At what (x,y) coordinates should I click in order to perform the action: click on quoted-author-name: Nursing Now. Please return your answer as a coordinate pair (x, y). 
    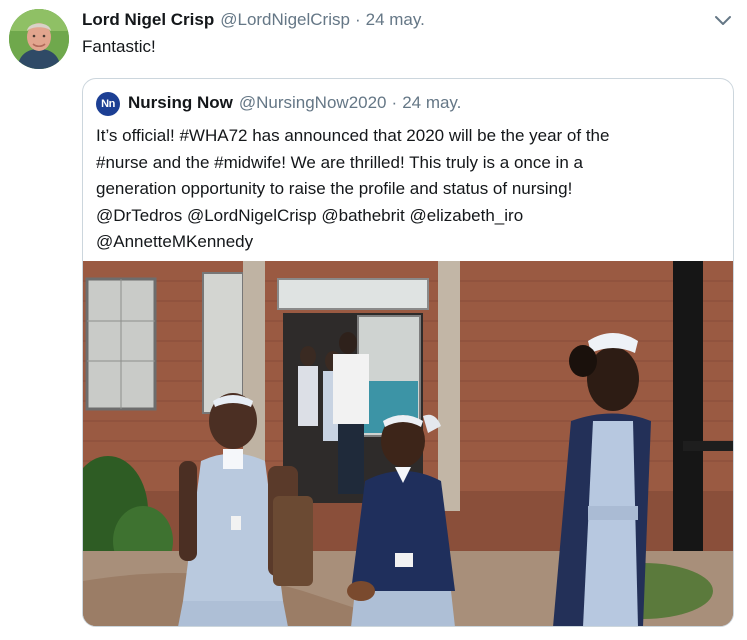
    Looking at the image, I should click on (180, 103).